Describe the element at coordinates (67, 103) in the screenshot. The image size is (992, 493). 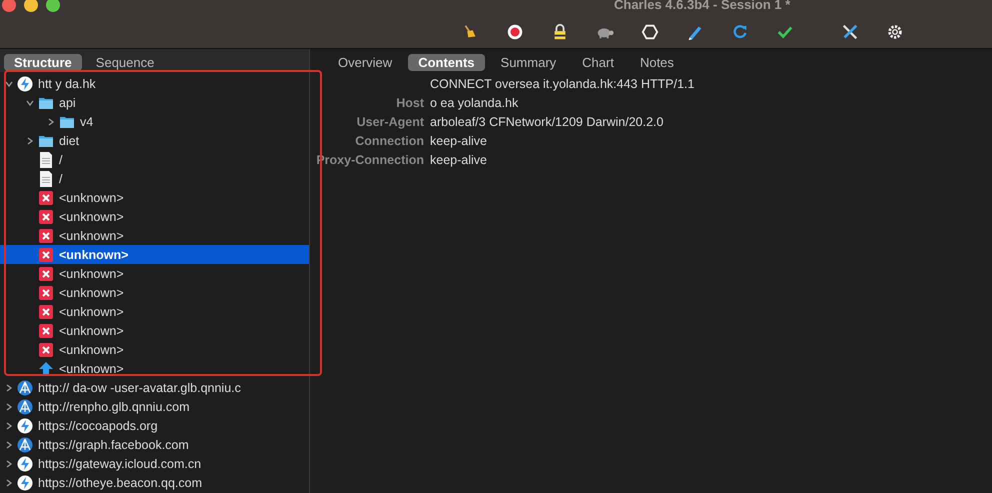
I see `tree-label: api` at that location.